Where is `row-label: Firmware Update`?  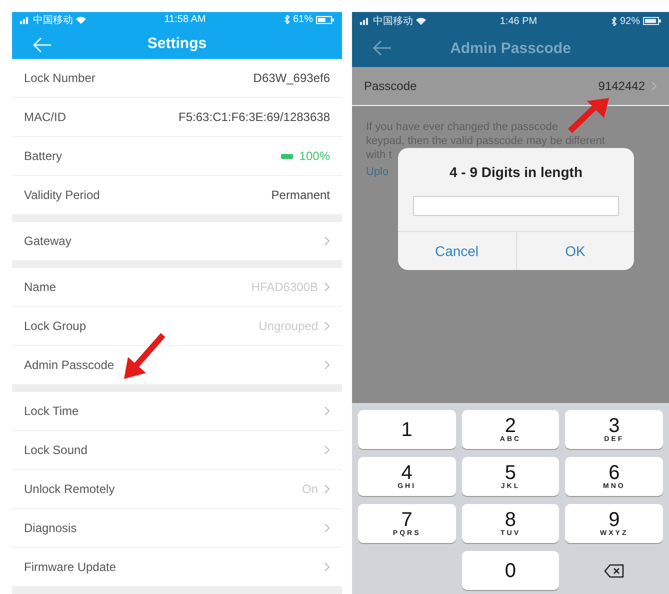 row-label: Firmware Update is located at coordinates (70, 567).